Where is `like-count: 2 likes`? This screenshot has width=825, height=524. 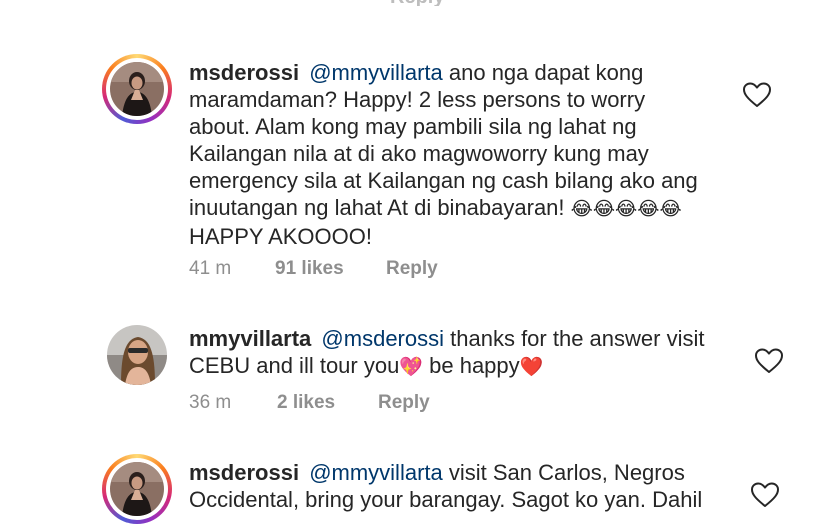 like-count: 2 likes is located at coordinates (306, 403).